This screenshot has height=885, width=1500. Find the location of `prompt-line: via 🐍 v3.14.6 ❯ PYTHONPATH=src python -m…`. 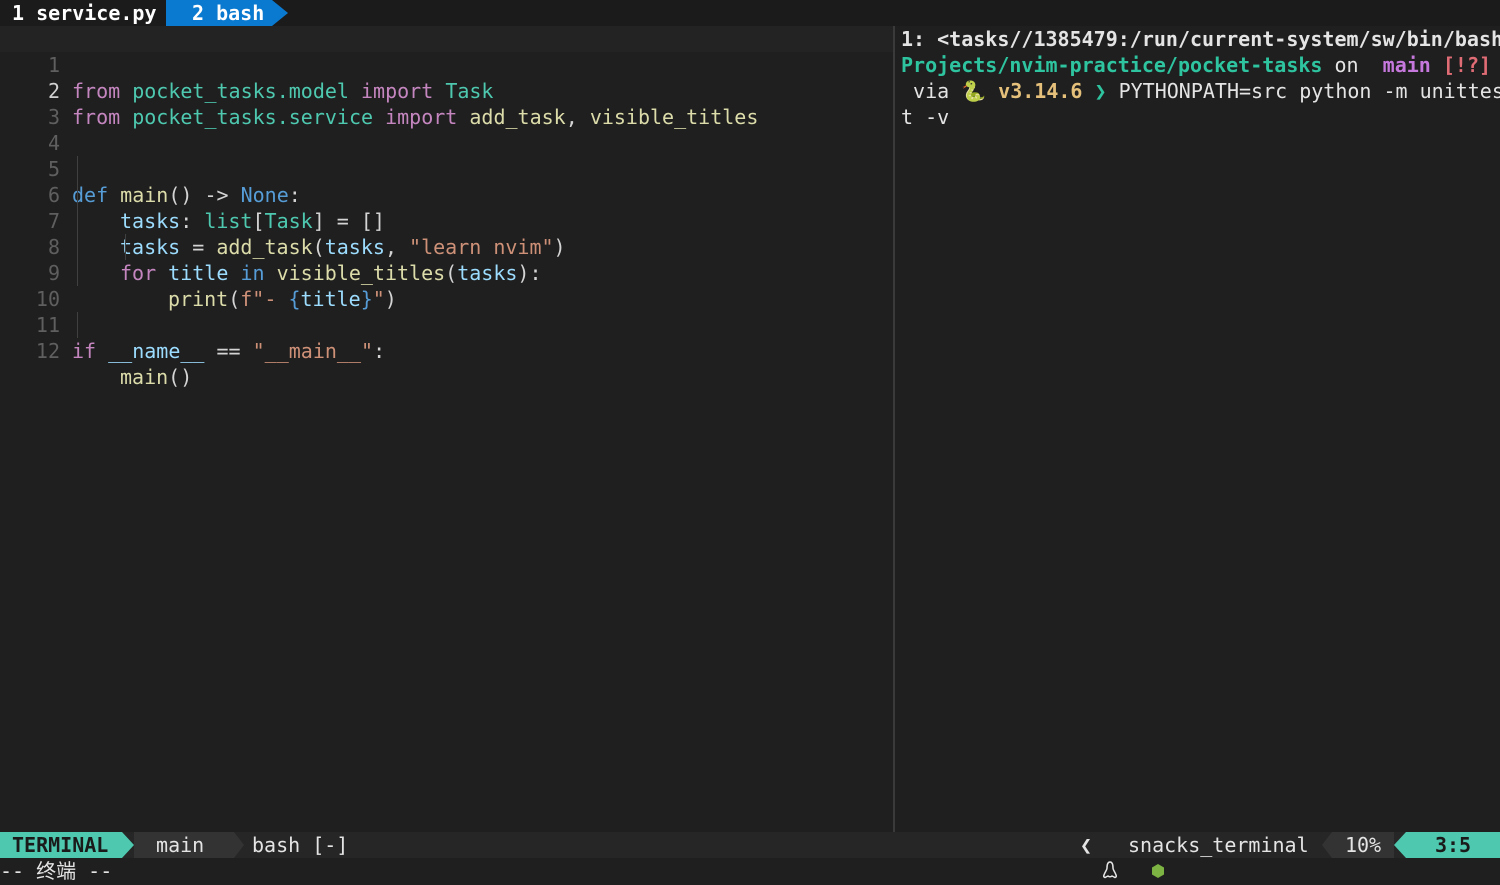

prompt-line: via 🐍 v3.14.6 ❯ PYTHONPATH=src python -m… is located at coordinates (1200, 91).